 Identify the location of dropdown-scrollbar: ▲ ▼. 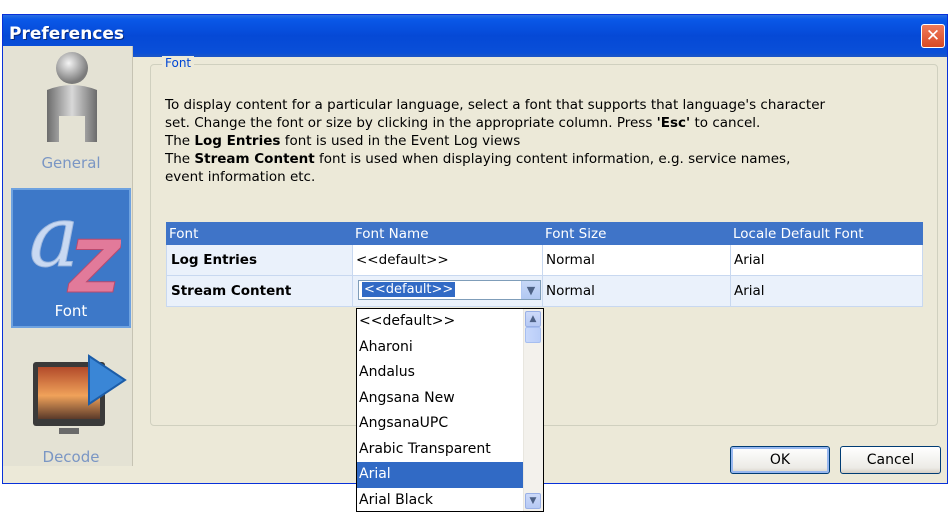
(533, 410).